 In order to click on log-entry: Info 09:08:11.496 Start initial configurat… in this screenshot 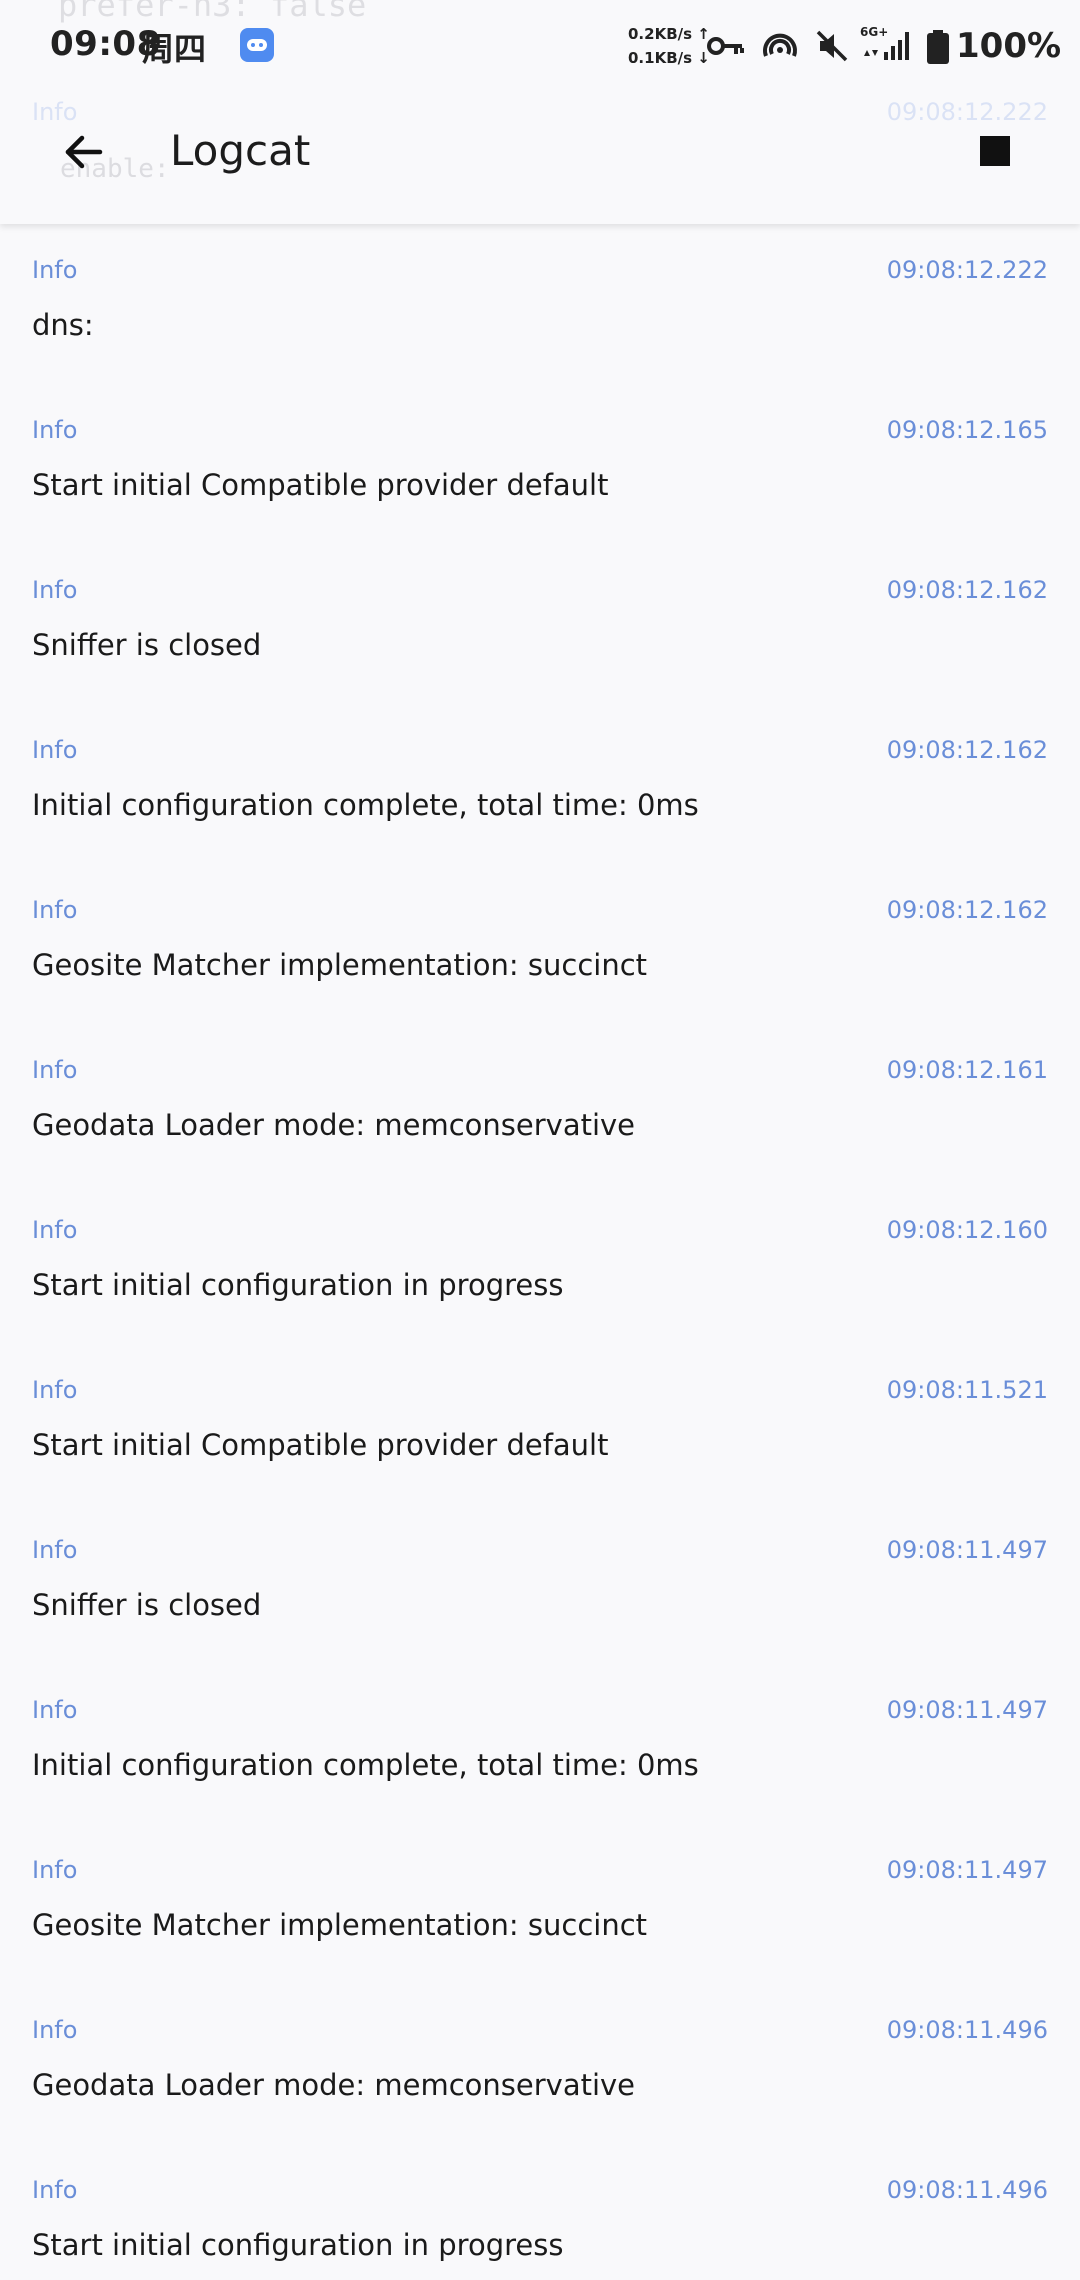, I will do `click(540, 2212)`.